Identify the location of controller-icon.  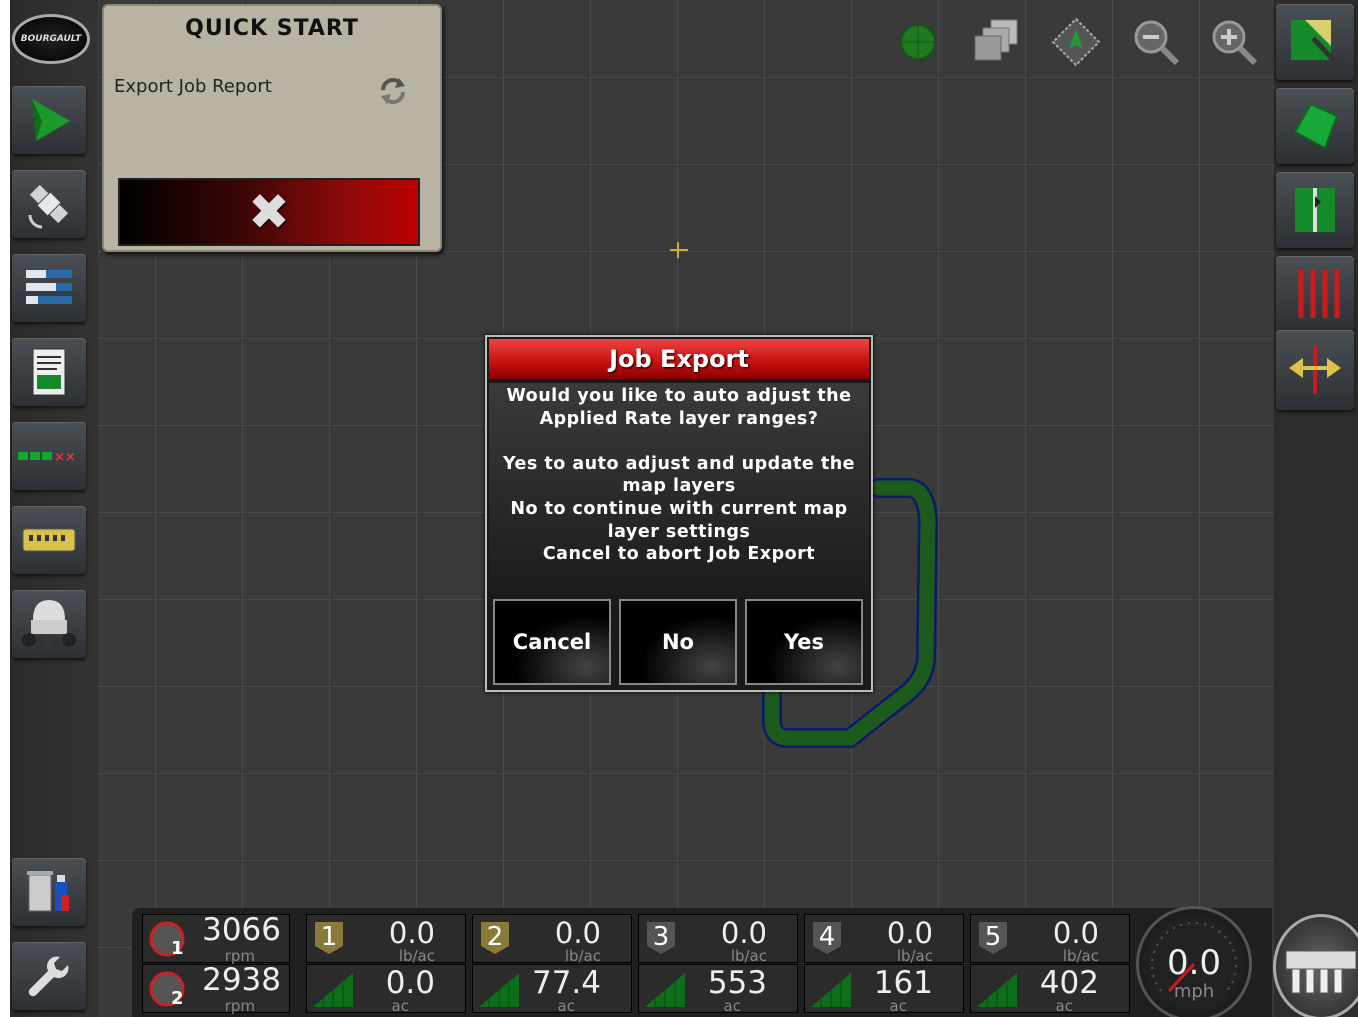
(49, 540).